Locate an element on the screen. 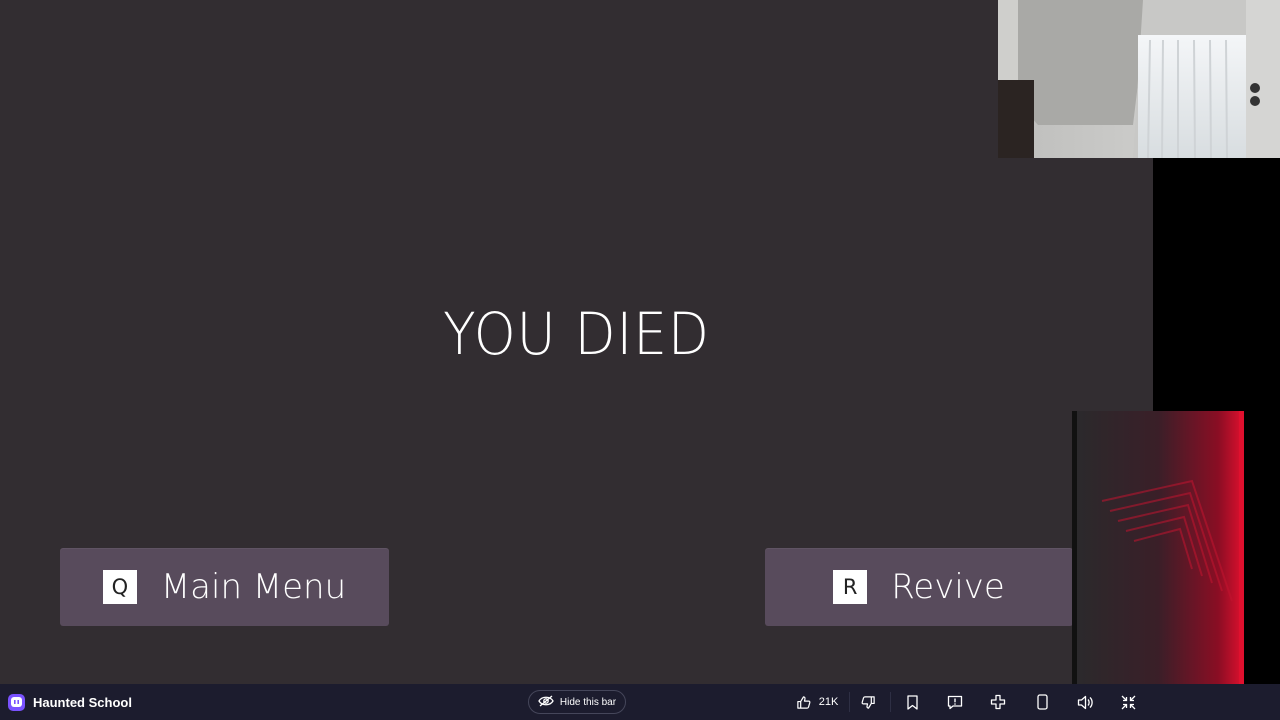 The image size is (1280, 720). controls-button is located at coordinates (998, 702).